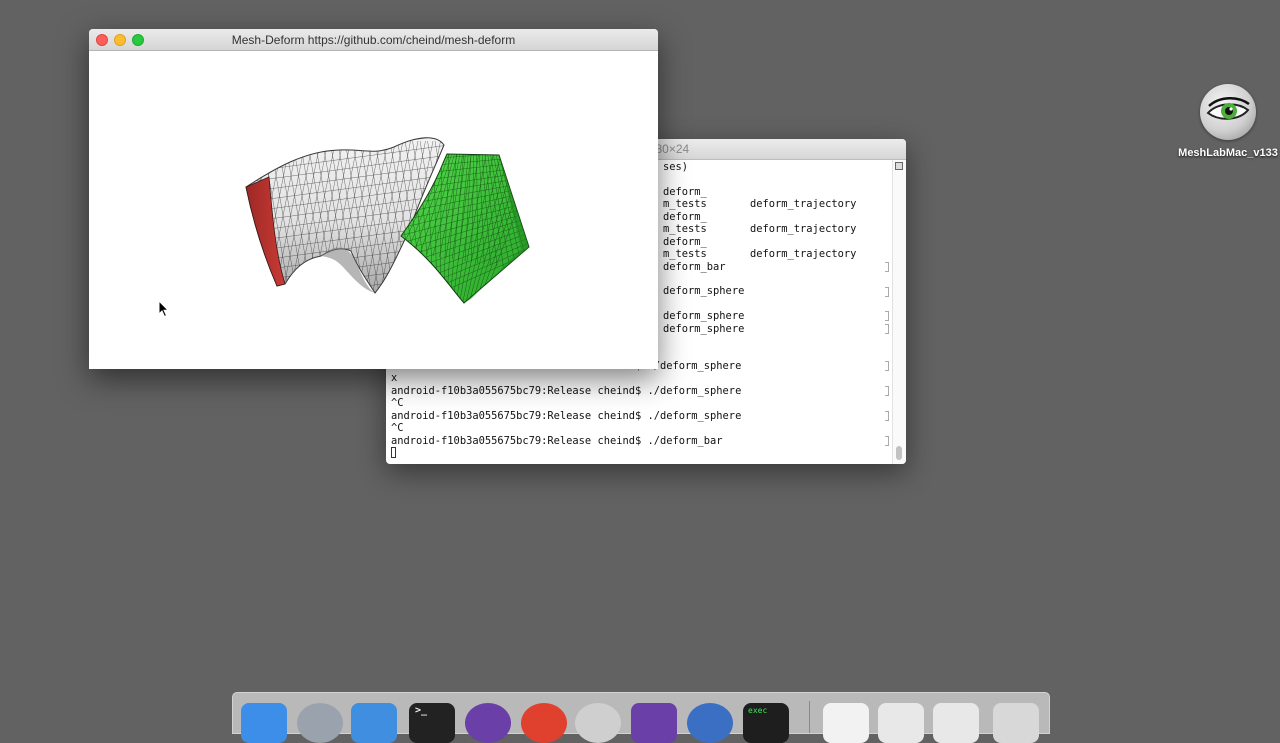  What do you see at coordinates (544, 723) in the screenshot?
I see `chrome-icon` at bounding box center [544, 723].